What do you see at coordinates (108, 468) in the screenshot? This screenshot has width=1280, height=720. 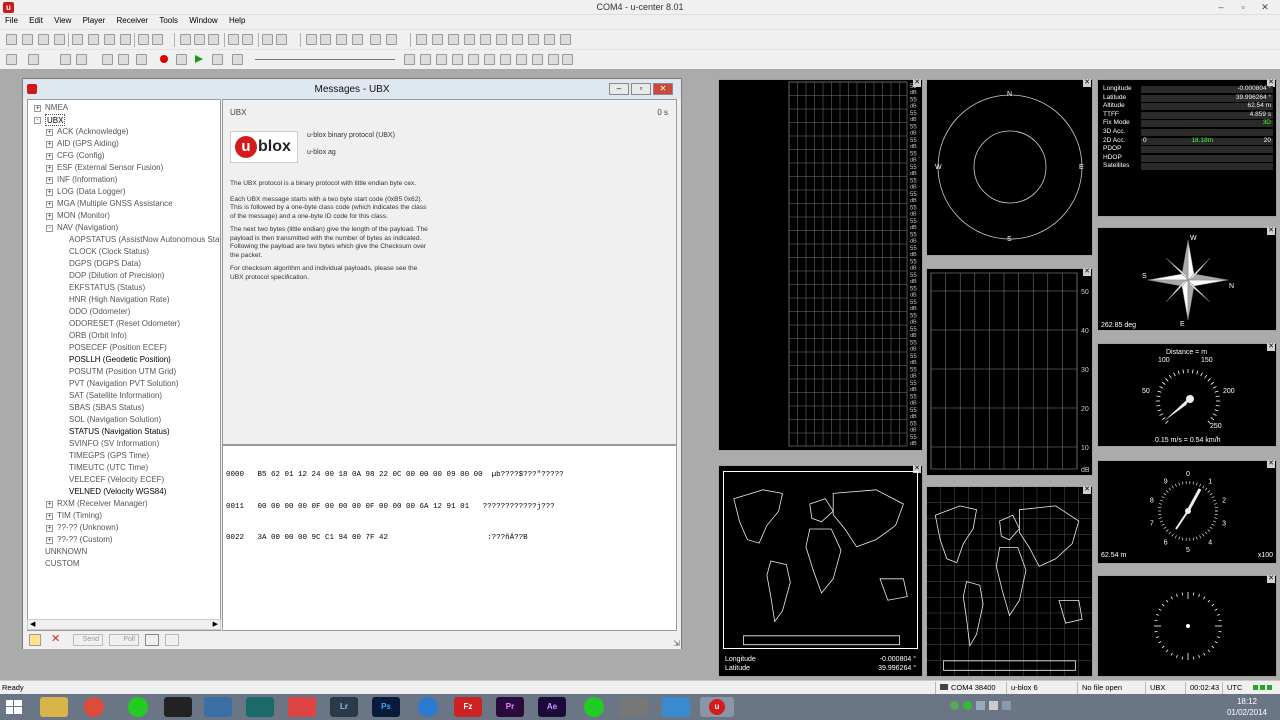 I see `tree-item: TIMEUTC (UTC Time)` at bounding box center [108, 468].